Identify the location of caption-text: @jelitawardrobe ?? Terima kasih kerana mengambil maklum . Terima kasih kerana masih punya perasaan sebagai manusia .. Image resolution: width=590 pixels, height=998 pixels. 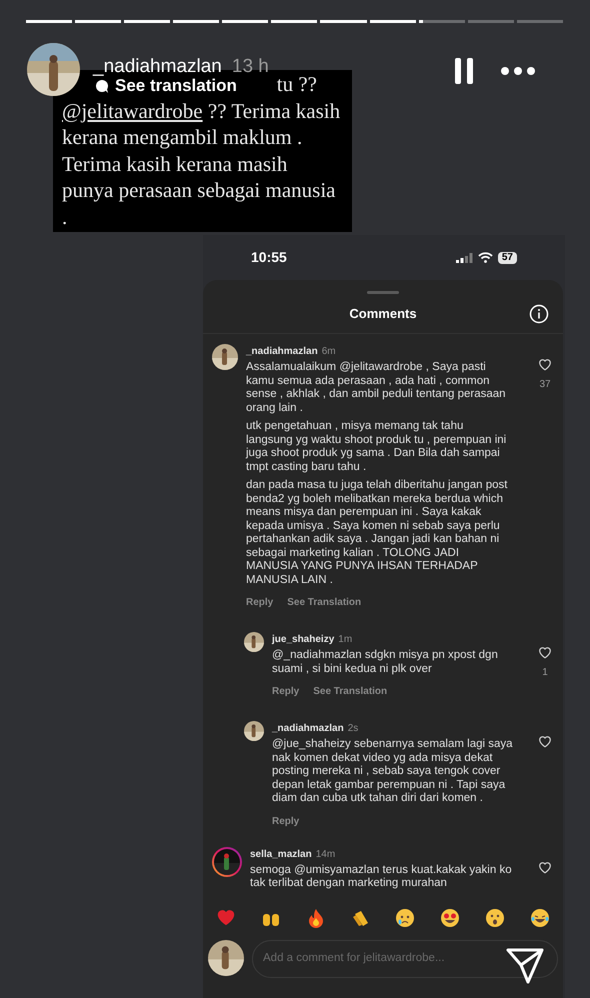
(202, 164).